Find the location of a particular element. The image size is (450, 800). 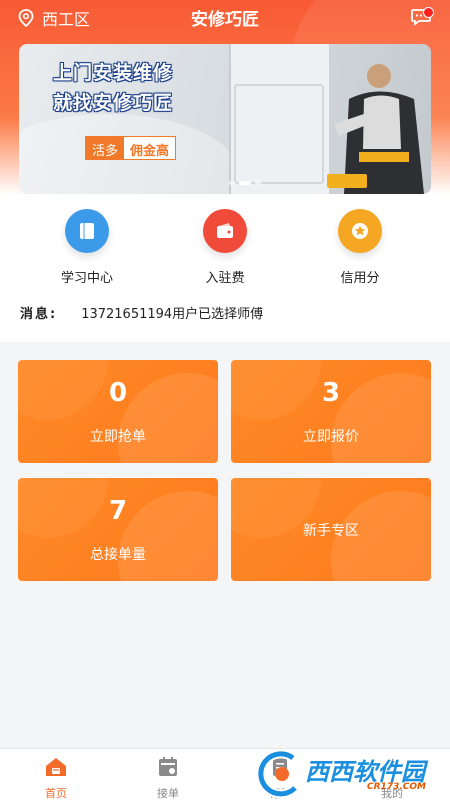

banner-tag-high-commission: 佣金高 is located at coordinates (150, 148).